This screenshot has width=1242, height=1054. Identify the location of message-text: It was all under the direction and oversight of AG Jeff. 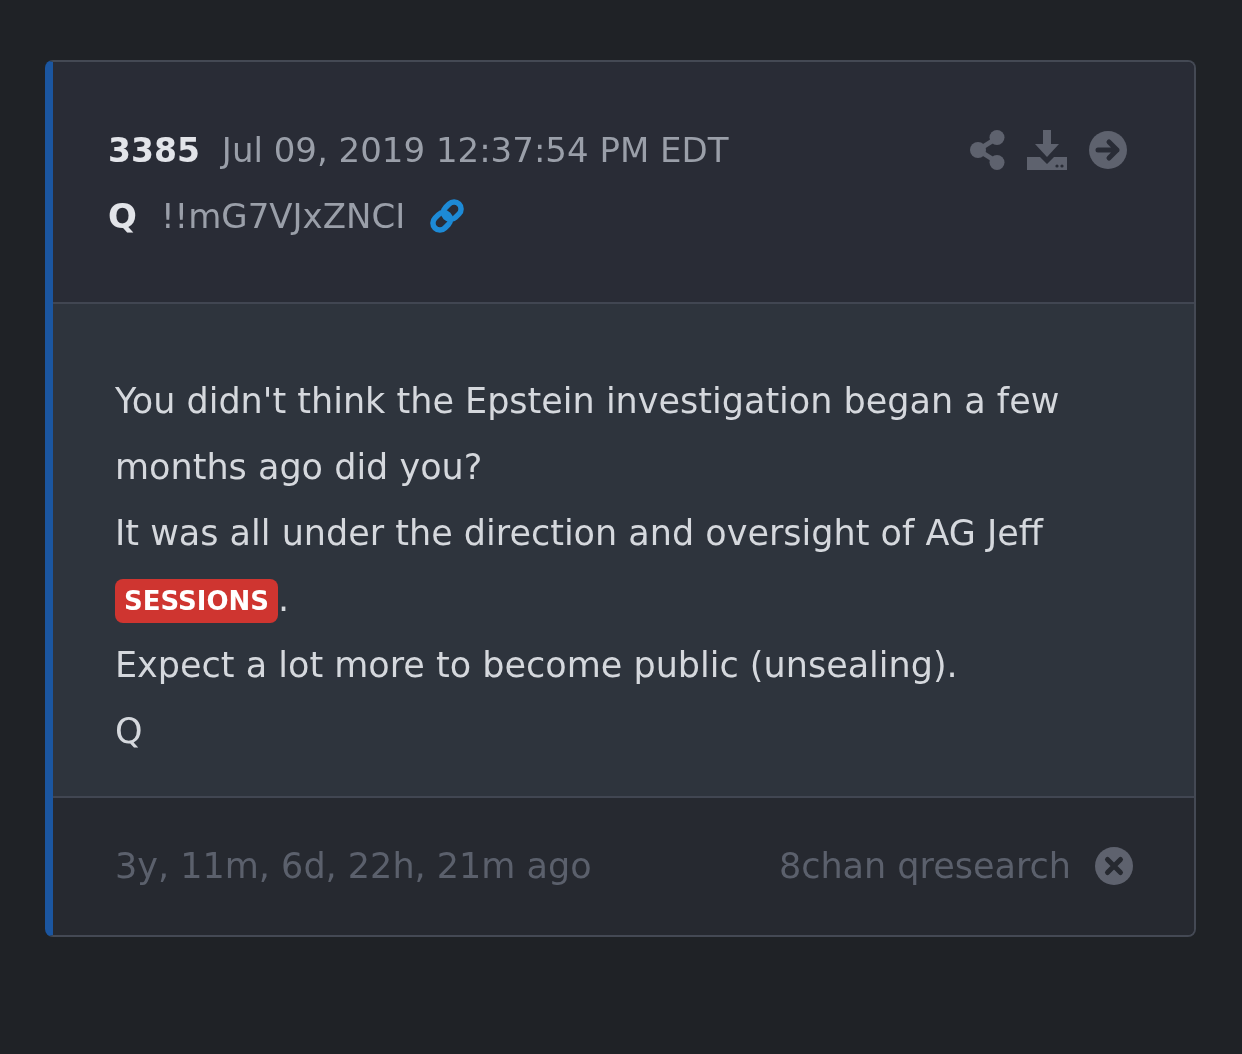
(579, 533).